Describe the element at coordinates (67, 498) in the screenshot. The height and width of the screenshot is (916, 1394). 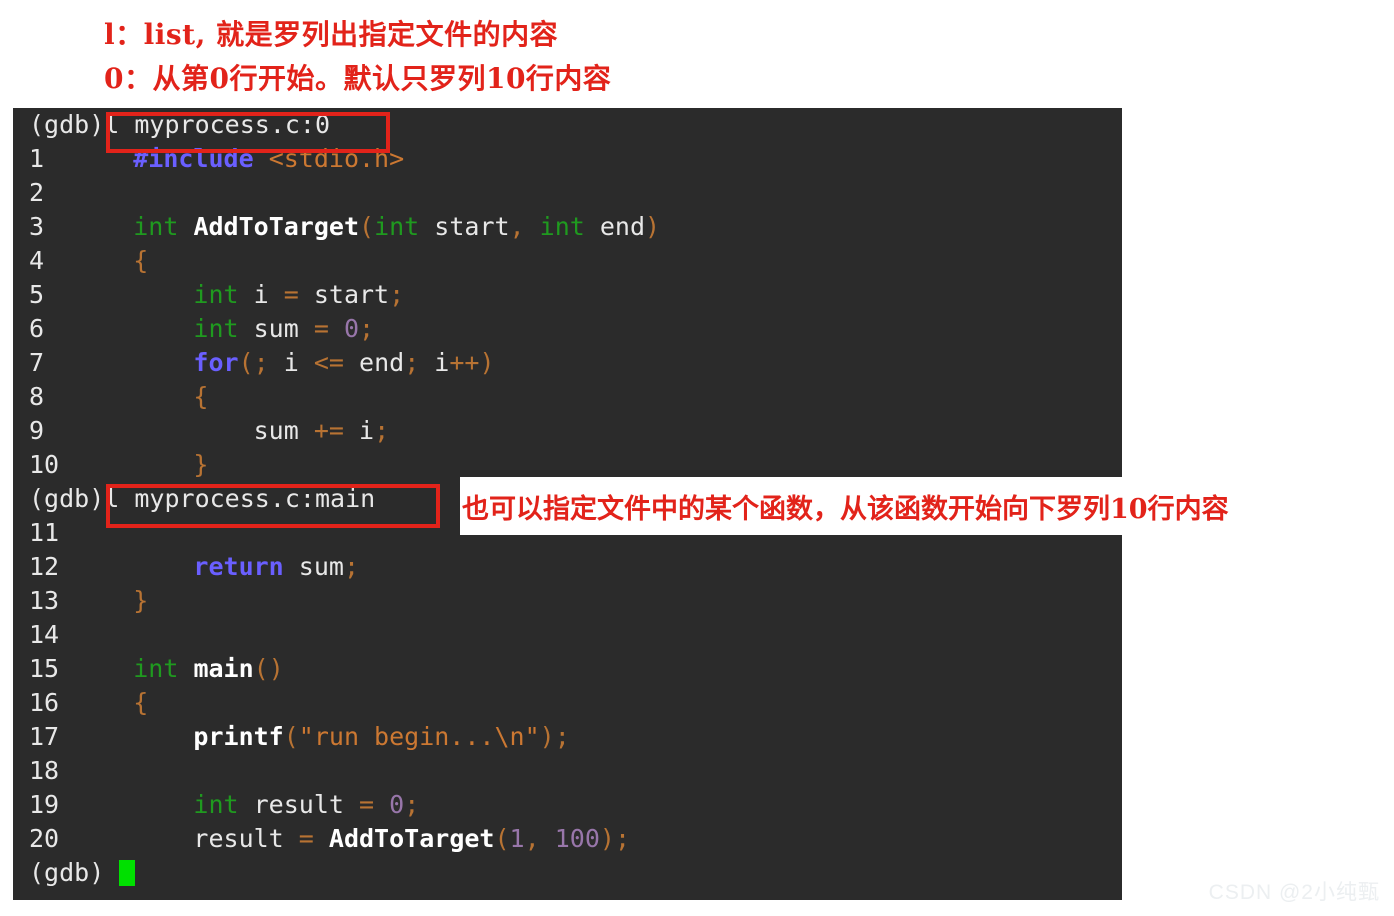
I see `gdb-prompt-2: (gdb)` at that location.